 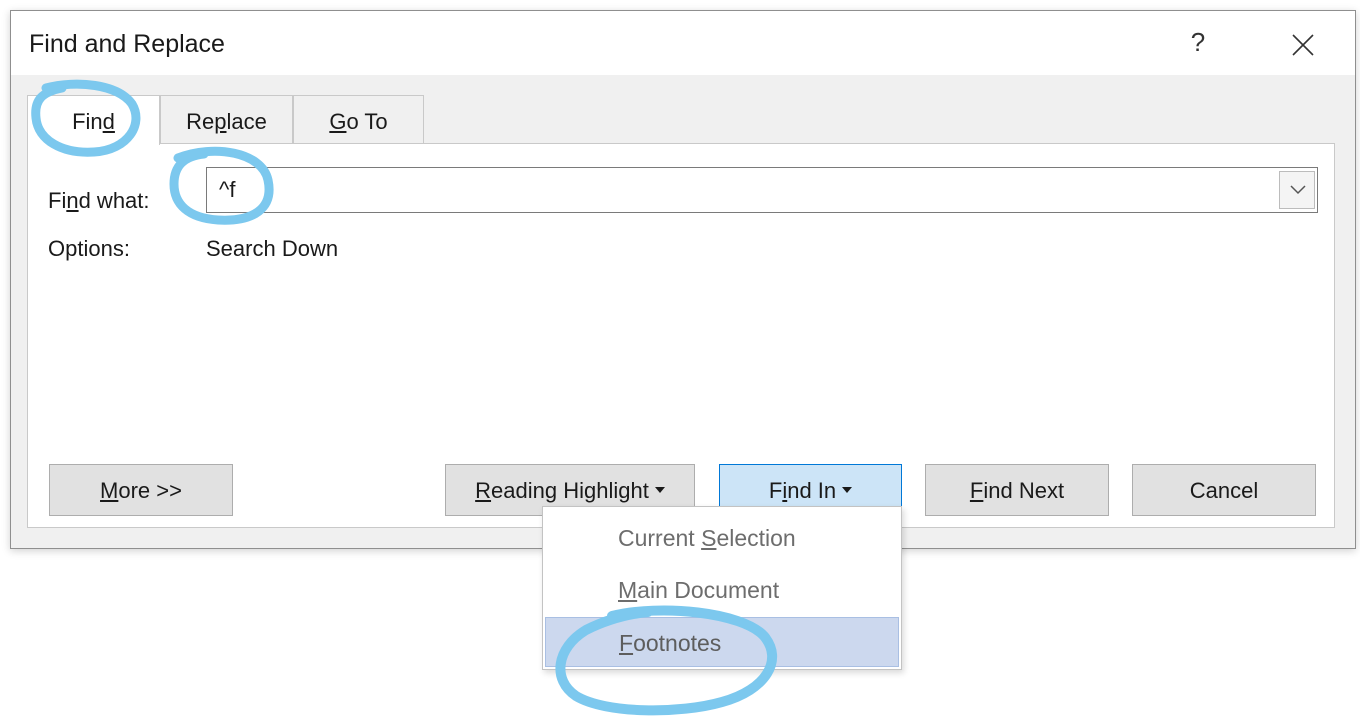 I want to click on chevron-down-icon, so click(x=1298, y=190).